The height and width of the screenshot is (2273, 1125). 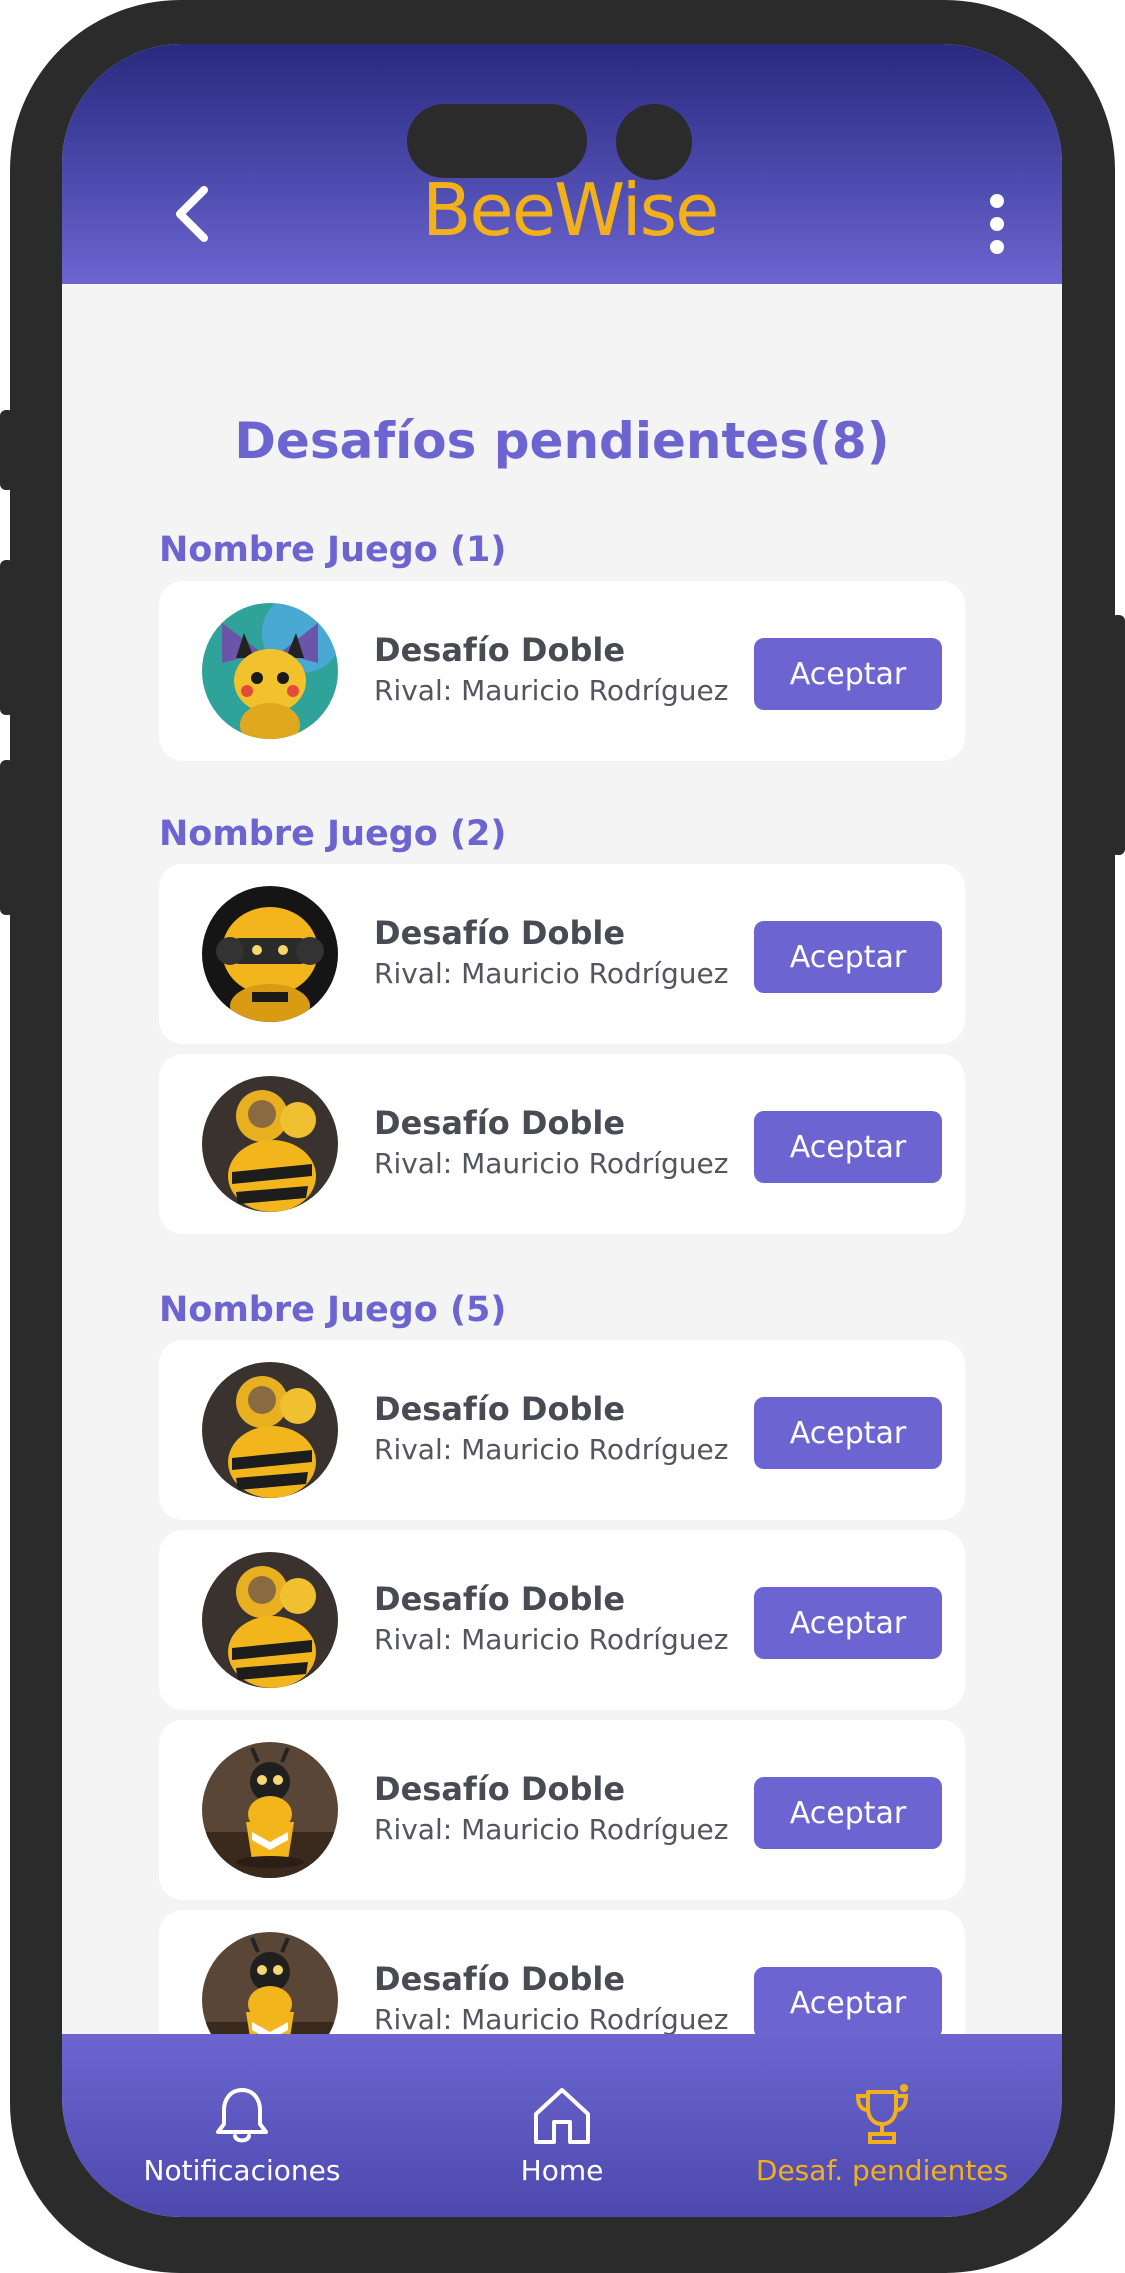 I want to click on nav-label: Home, so click(x=562, y=2170).